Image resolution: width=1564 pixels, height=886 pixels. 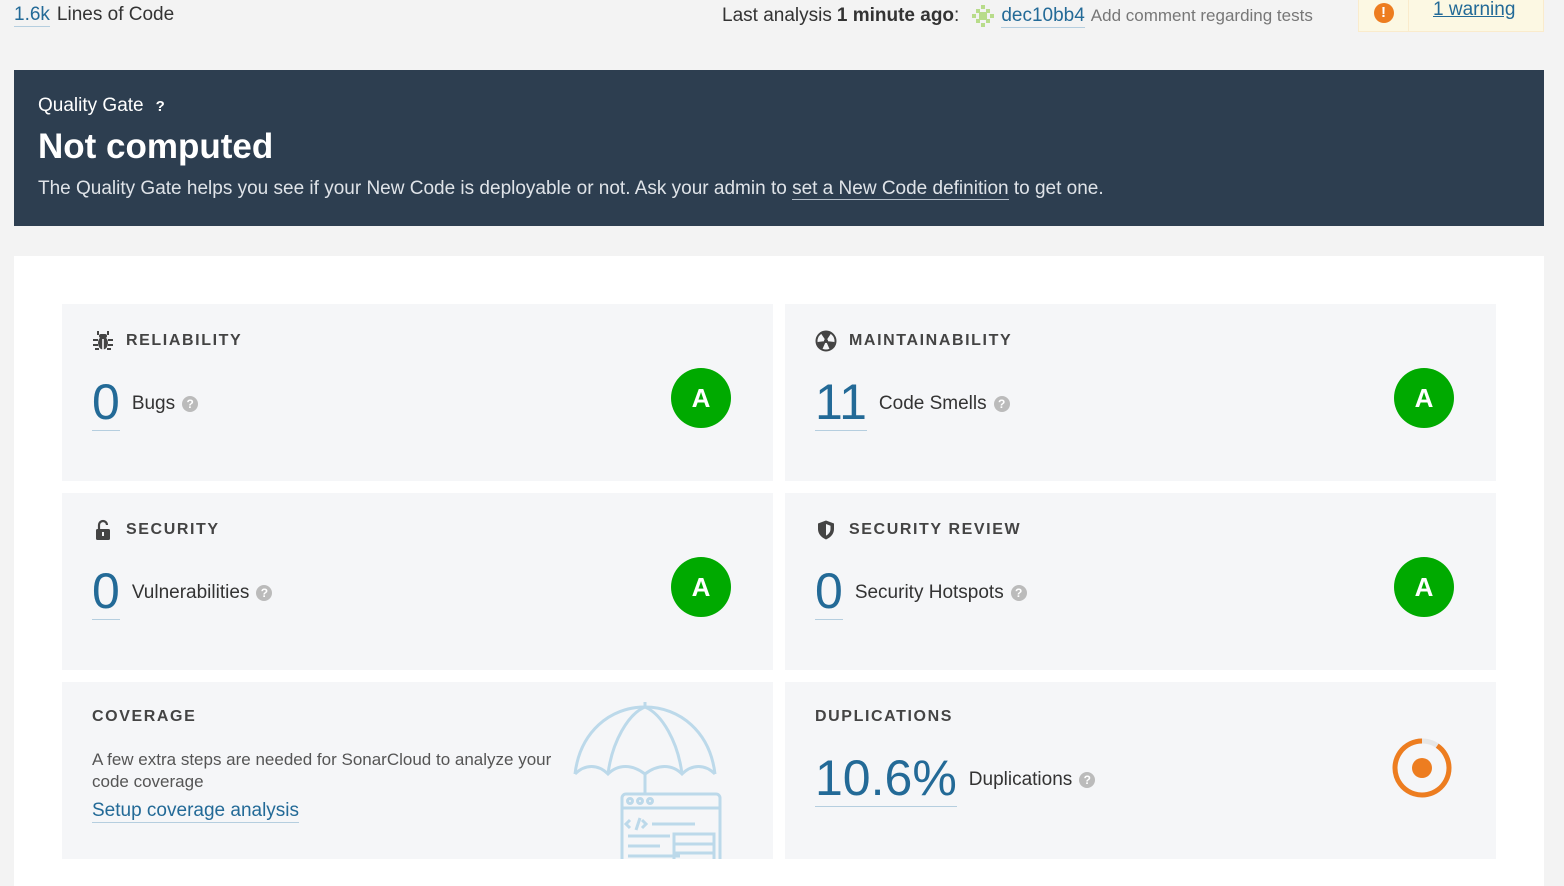 What do you see at coordinates (417, 392) in the screenshot?
I see `reliability-card: RELIABILITY 0 Bugs ? A` at bounding box center [417, 392].